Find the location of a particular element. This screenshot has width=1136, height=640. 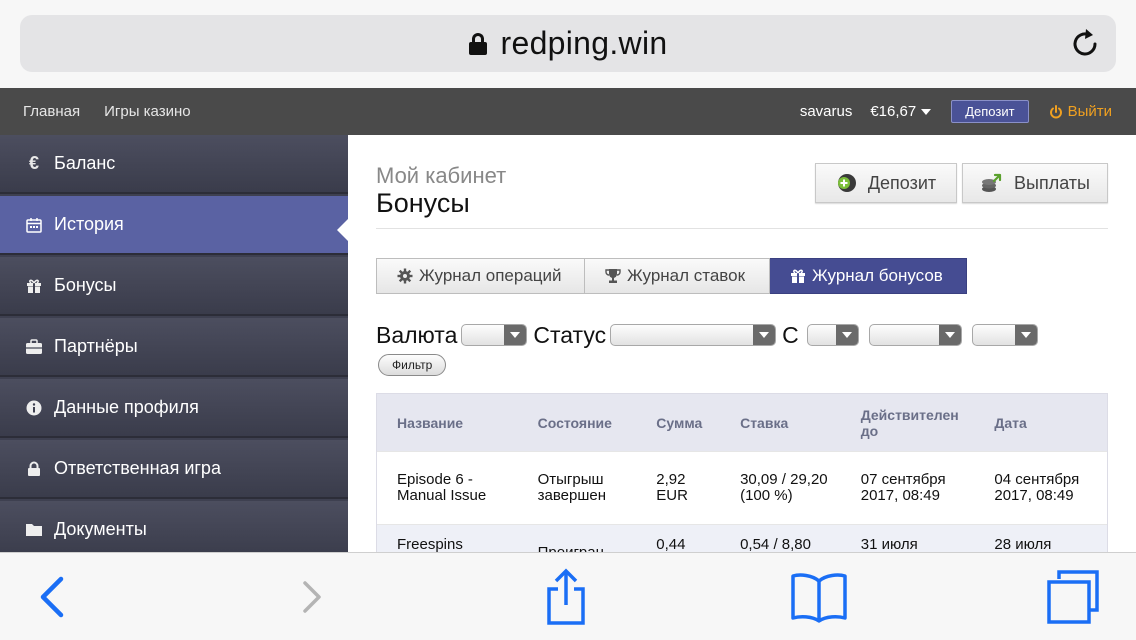

sidebar-item-balance: € Баланс is located at coordinates (174, 164).